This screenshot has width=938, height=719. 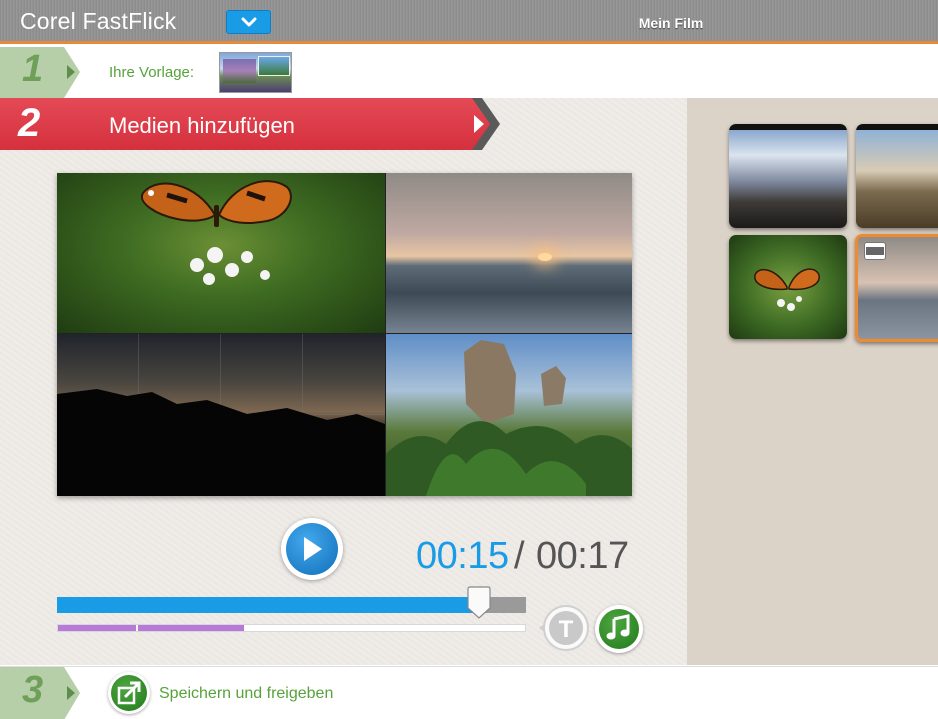 I want to click on step3-arrow-icon, so click(x=71, y=693).